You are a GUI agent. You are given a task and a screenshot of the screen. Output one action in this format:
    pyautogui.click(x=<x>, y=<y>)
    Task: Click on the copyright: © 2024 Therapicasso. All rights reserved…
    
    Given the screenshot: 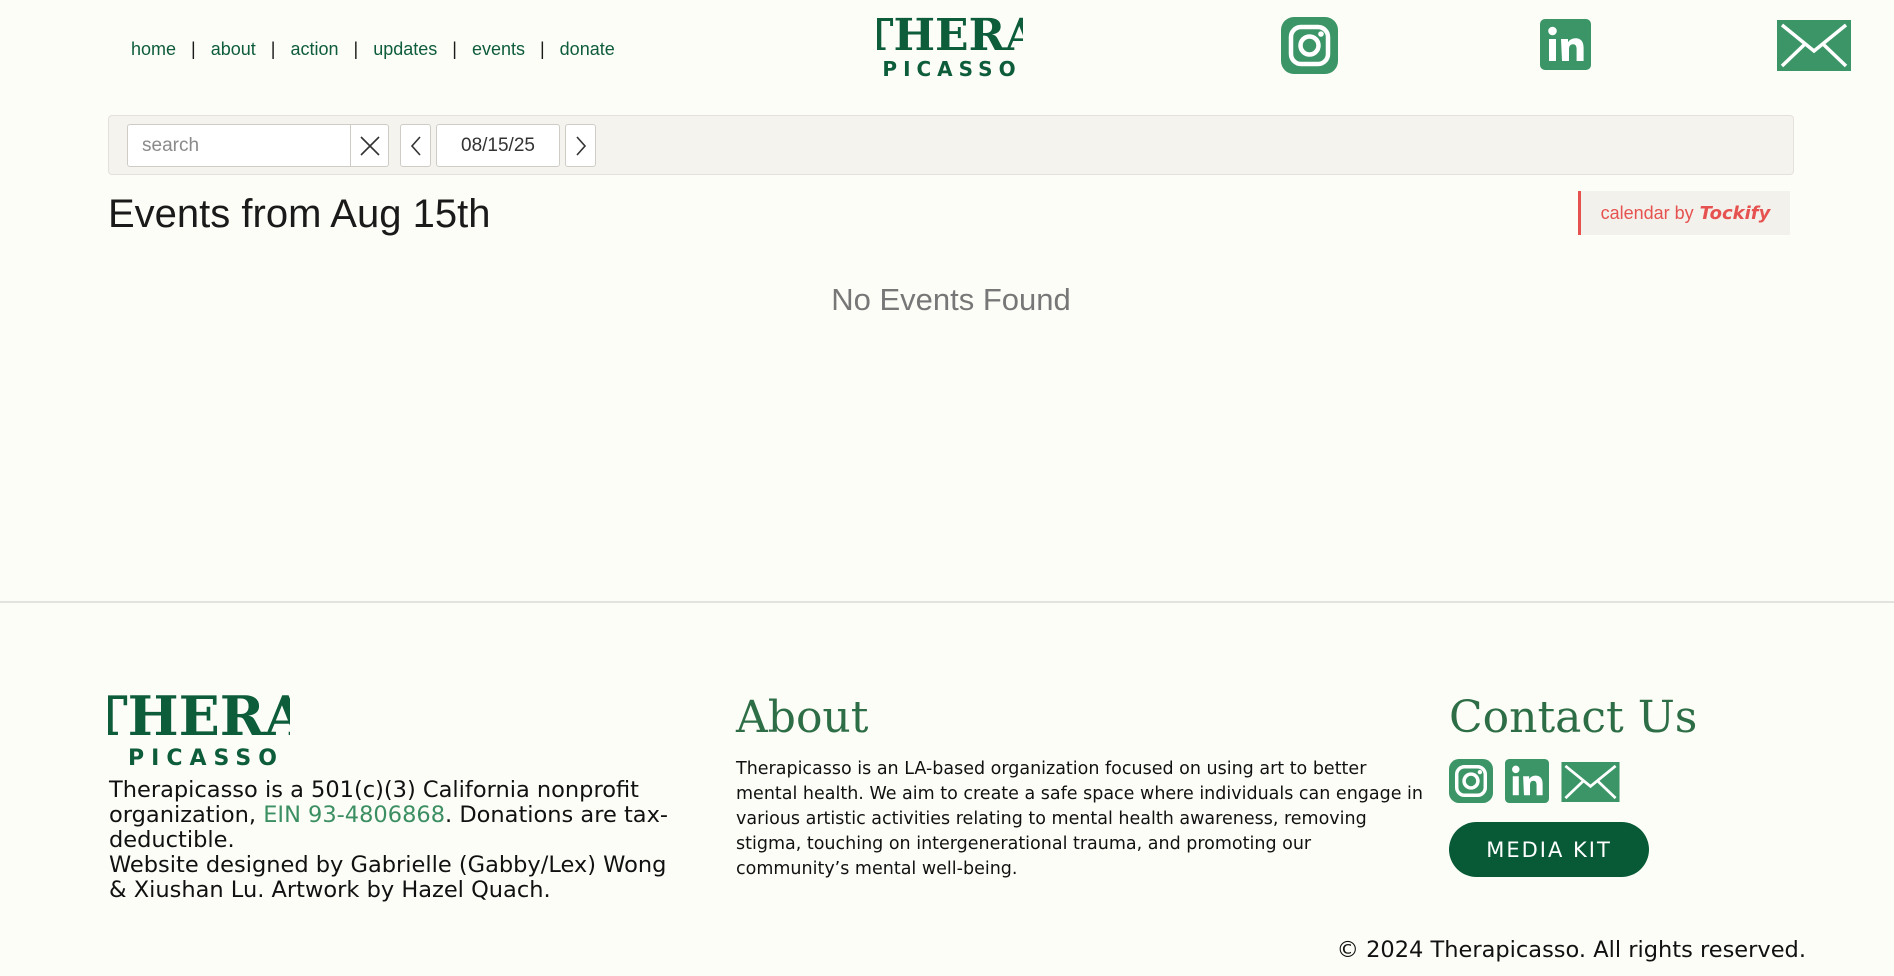 What is the action you would take?
    pyautogui.click(x=1571, y=950)
    